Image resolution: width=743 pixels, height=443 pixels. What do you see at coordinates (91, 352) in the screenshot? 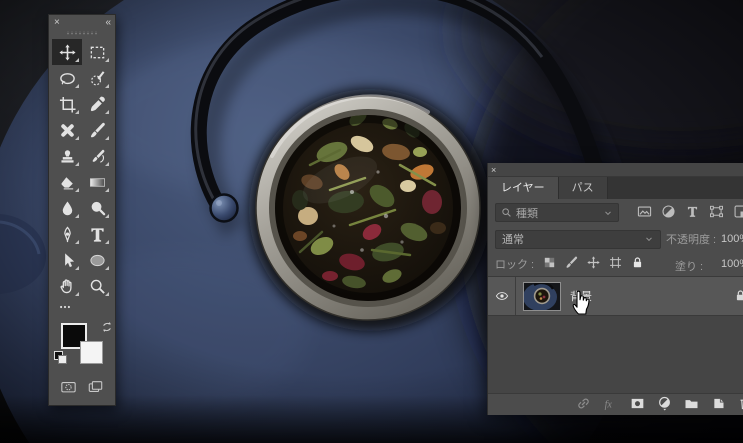
I see `background-color-swatch` at bounding box center [91, 352].